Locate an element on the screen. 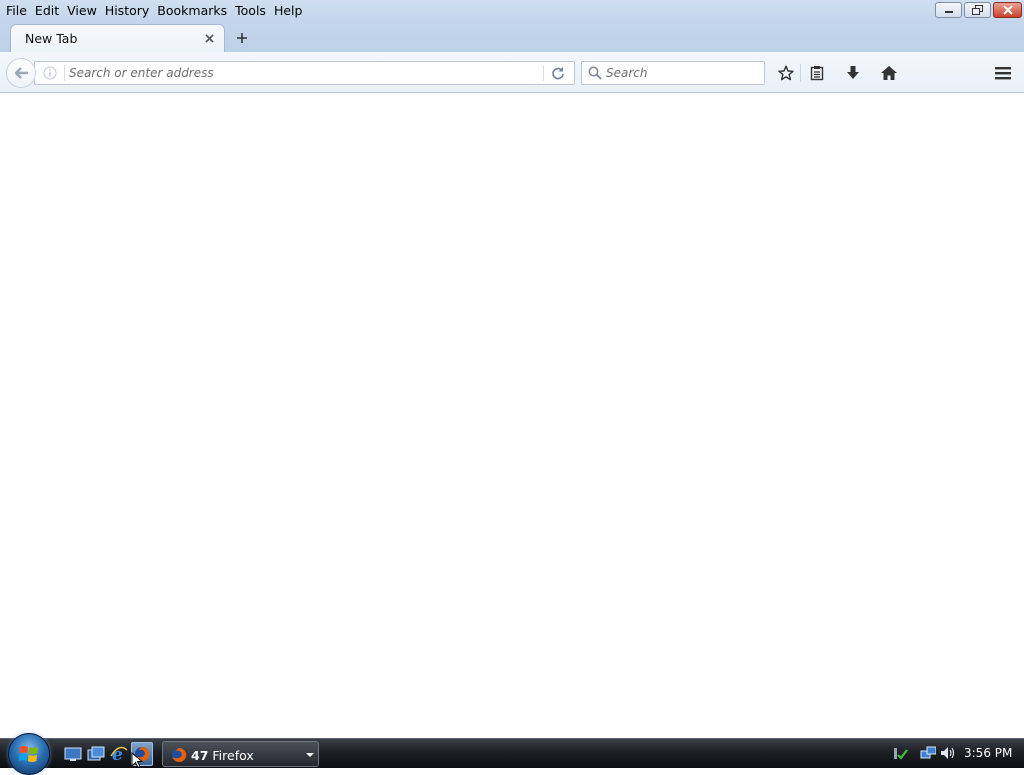 This screenshot has height=775, width=1024. back-arrow-icon is located at coordinates (21, 73).